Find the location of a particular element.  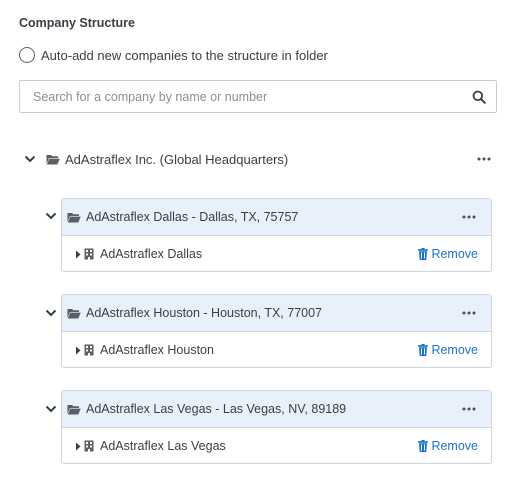

root-node-label: AdAstraflex Inc. (Global Headquarters) is located at coordinates (176, 159).